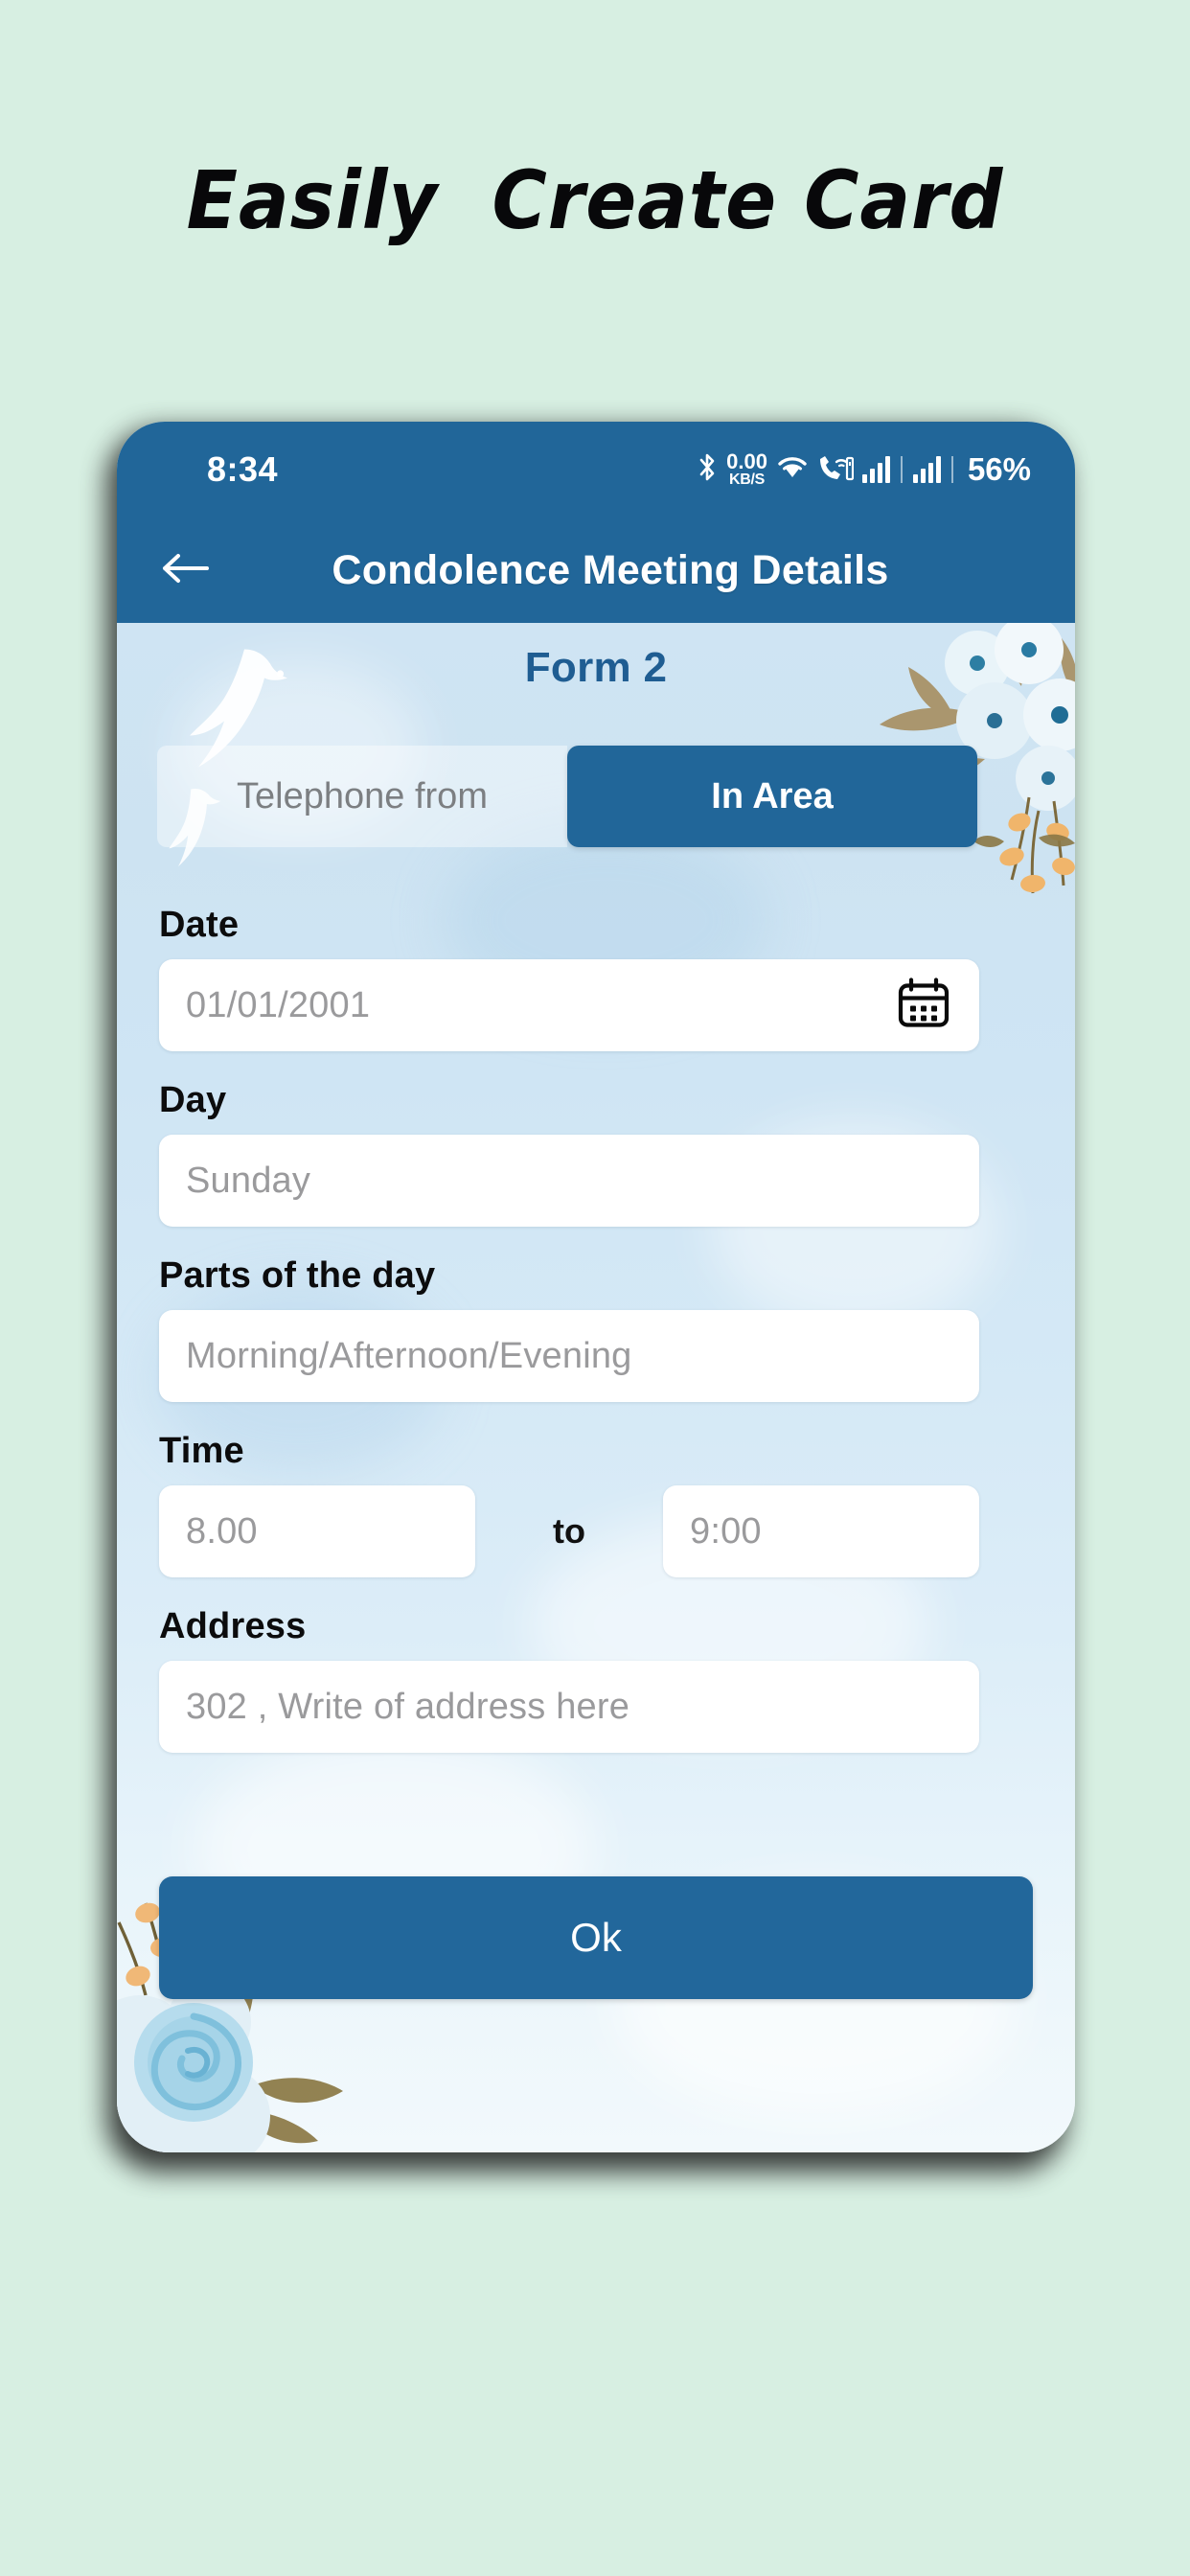 Image resolution: width=1190 pixels, height=2576 pixels. I want to click on status-bar-icons: 0.00 KB/S 56%, so click(864, 470).